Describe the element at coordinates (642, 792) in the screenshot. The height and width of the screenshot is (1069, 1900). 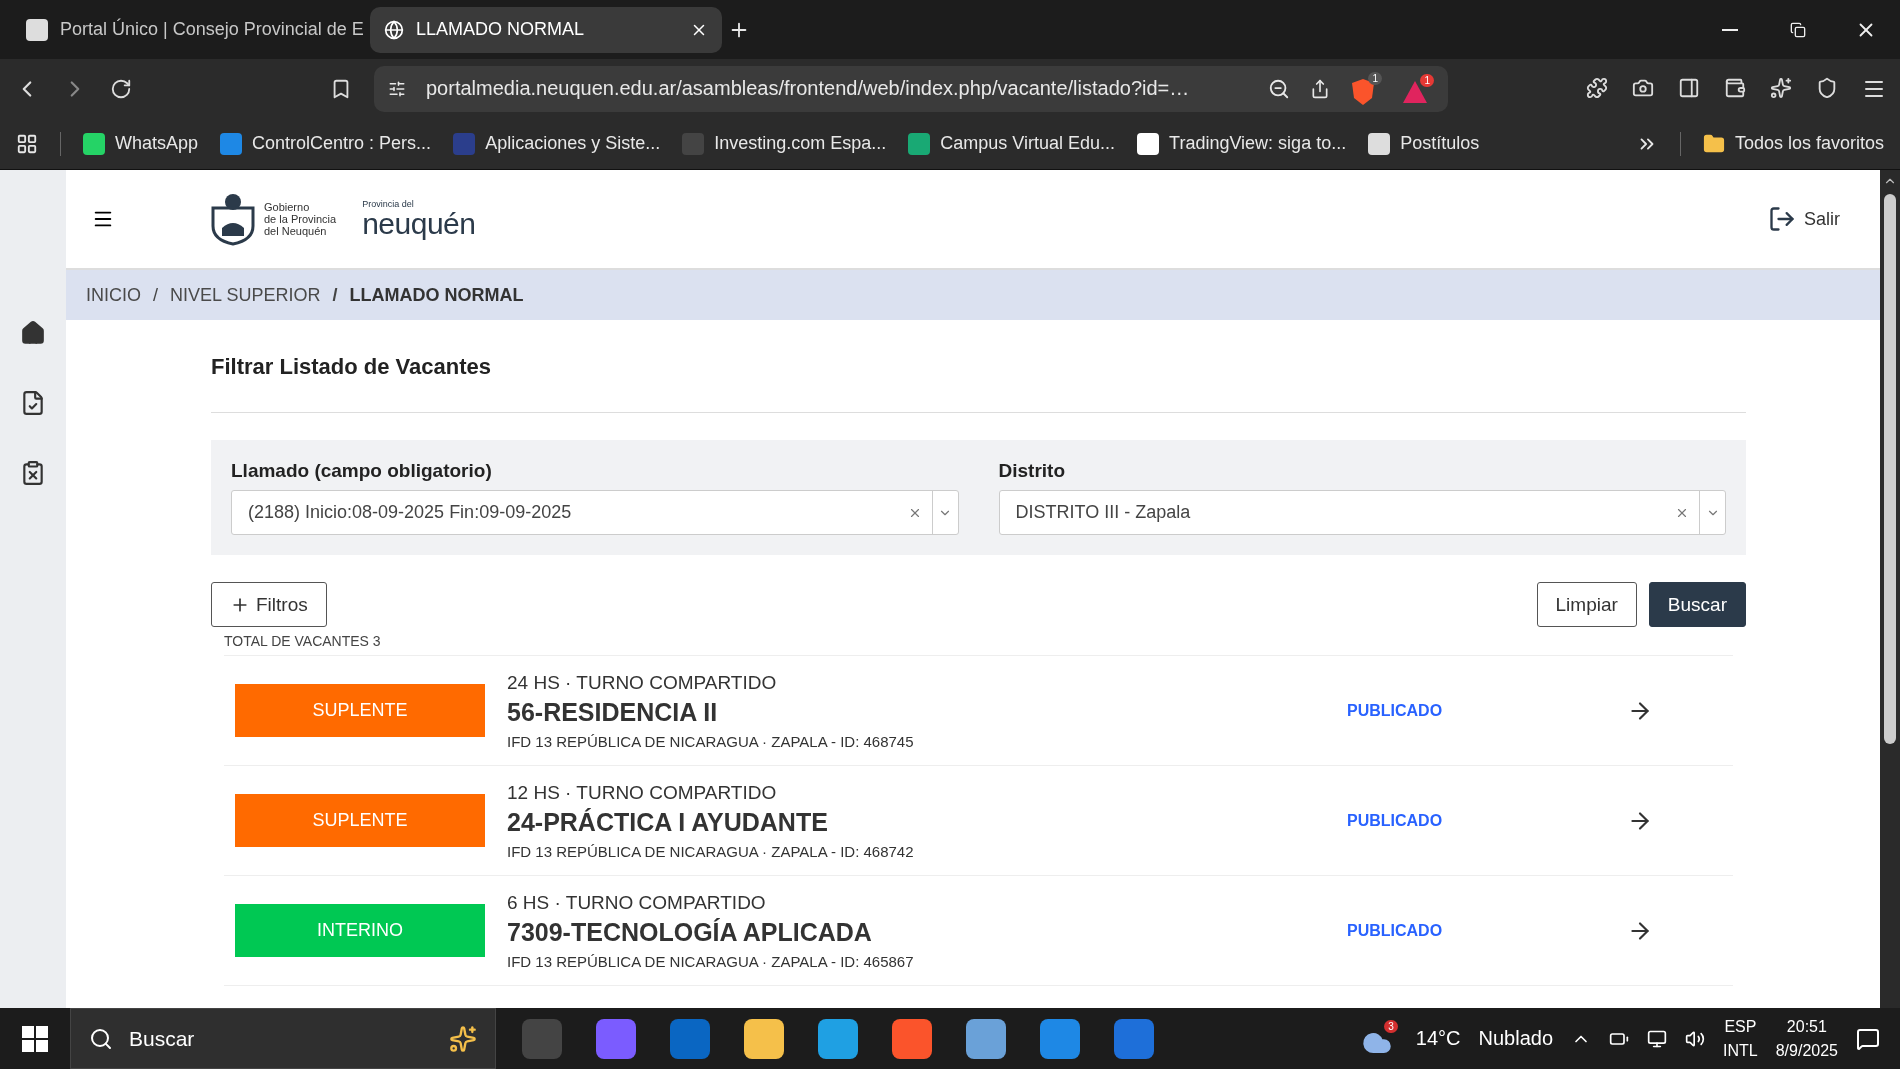
I see `hours-text: 12 HS · TURNO COMPARTIDO` at that location.